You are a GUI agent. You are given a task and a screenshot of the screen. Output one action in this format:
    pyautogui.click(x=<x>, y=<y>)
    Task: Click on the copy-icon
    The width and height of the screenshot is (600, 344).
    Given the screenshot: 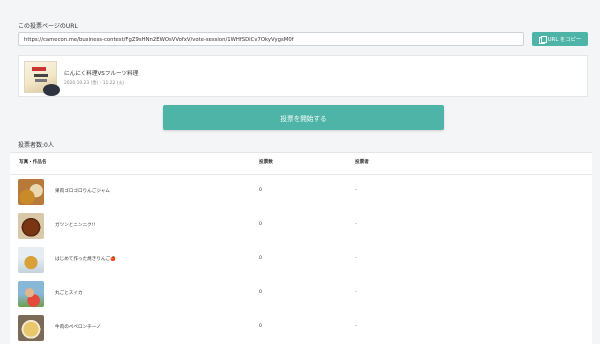 What is the action you would take?
    pyautogui.click(x=542, y=40)
    